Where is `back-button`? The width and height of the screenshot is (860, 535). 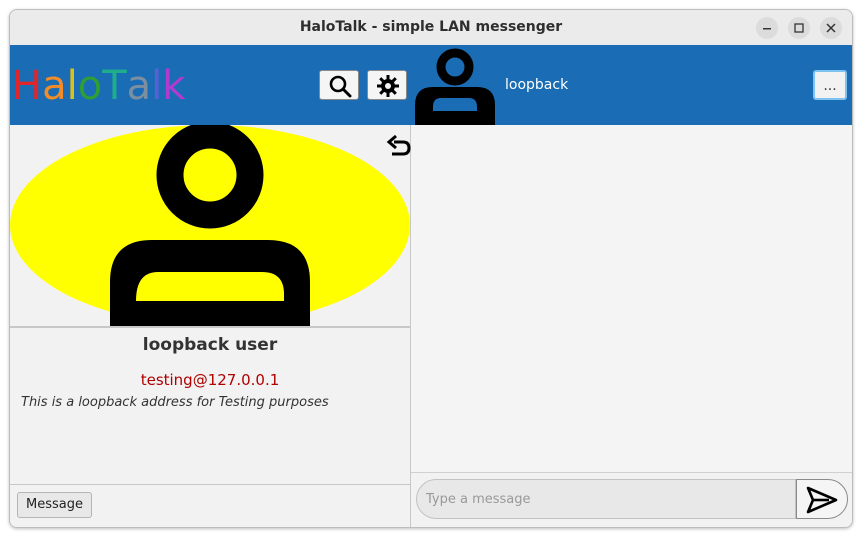 back-button is located at coordinates (399, 149).